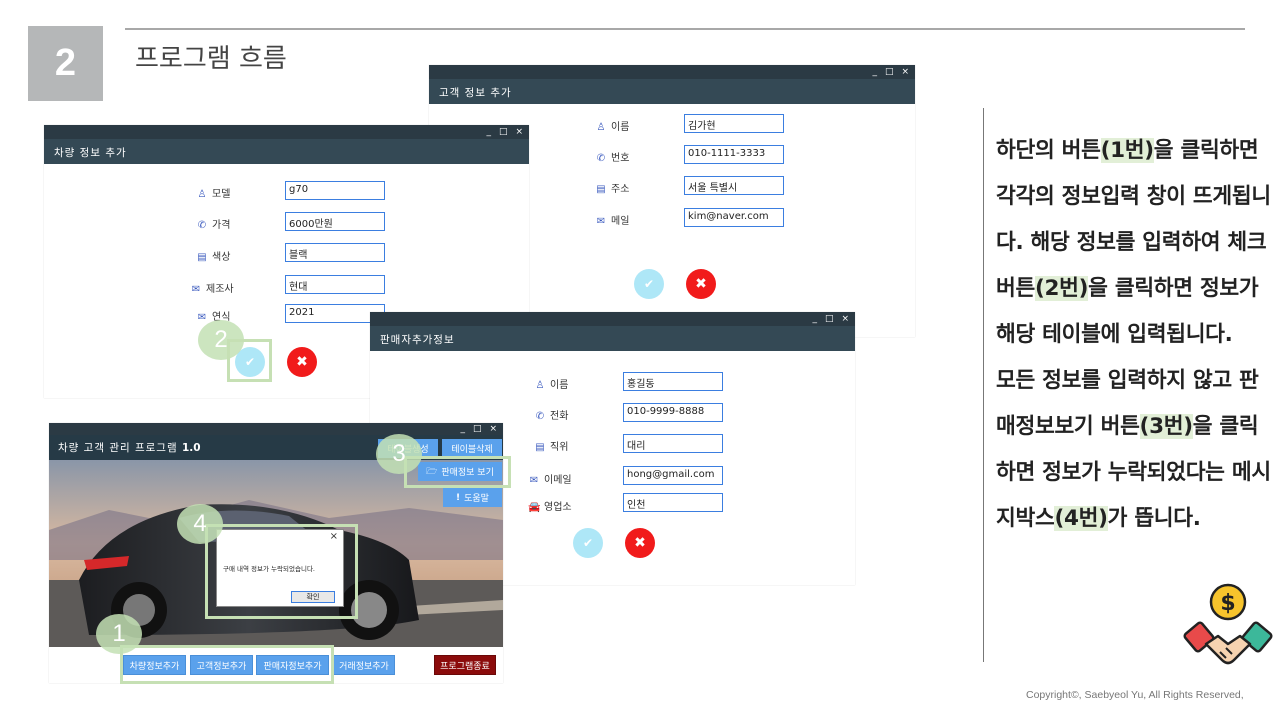 This screenshot has height=720, width=1280. What do you see at coordinates (472, 497) in the screenshot?
I see `help-button: ! 도움말` at bounding box center [472, 497].